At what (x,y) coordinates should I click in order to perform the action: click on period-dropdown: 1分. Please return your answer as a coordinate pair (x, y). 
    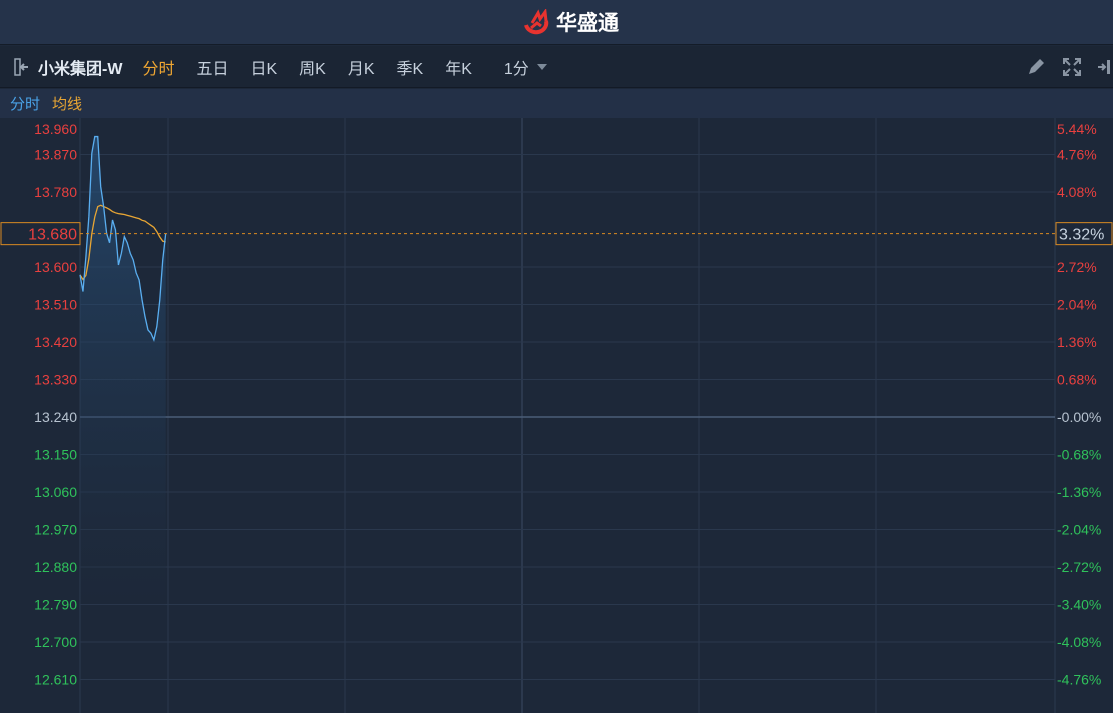
    Looking at the image, I should click on (525, 67).